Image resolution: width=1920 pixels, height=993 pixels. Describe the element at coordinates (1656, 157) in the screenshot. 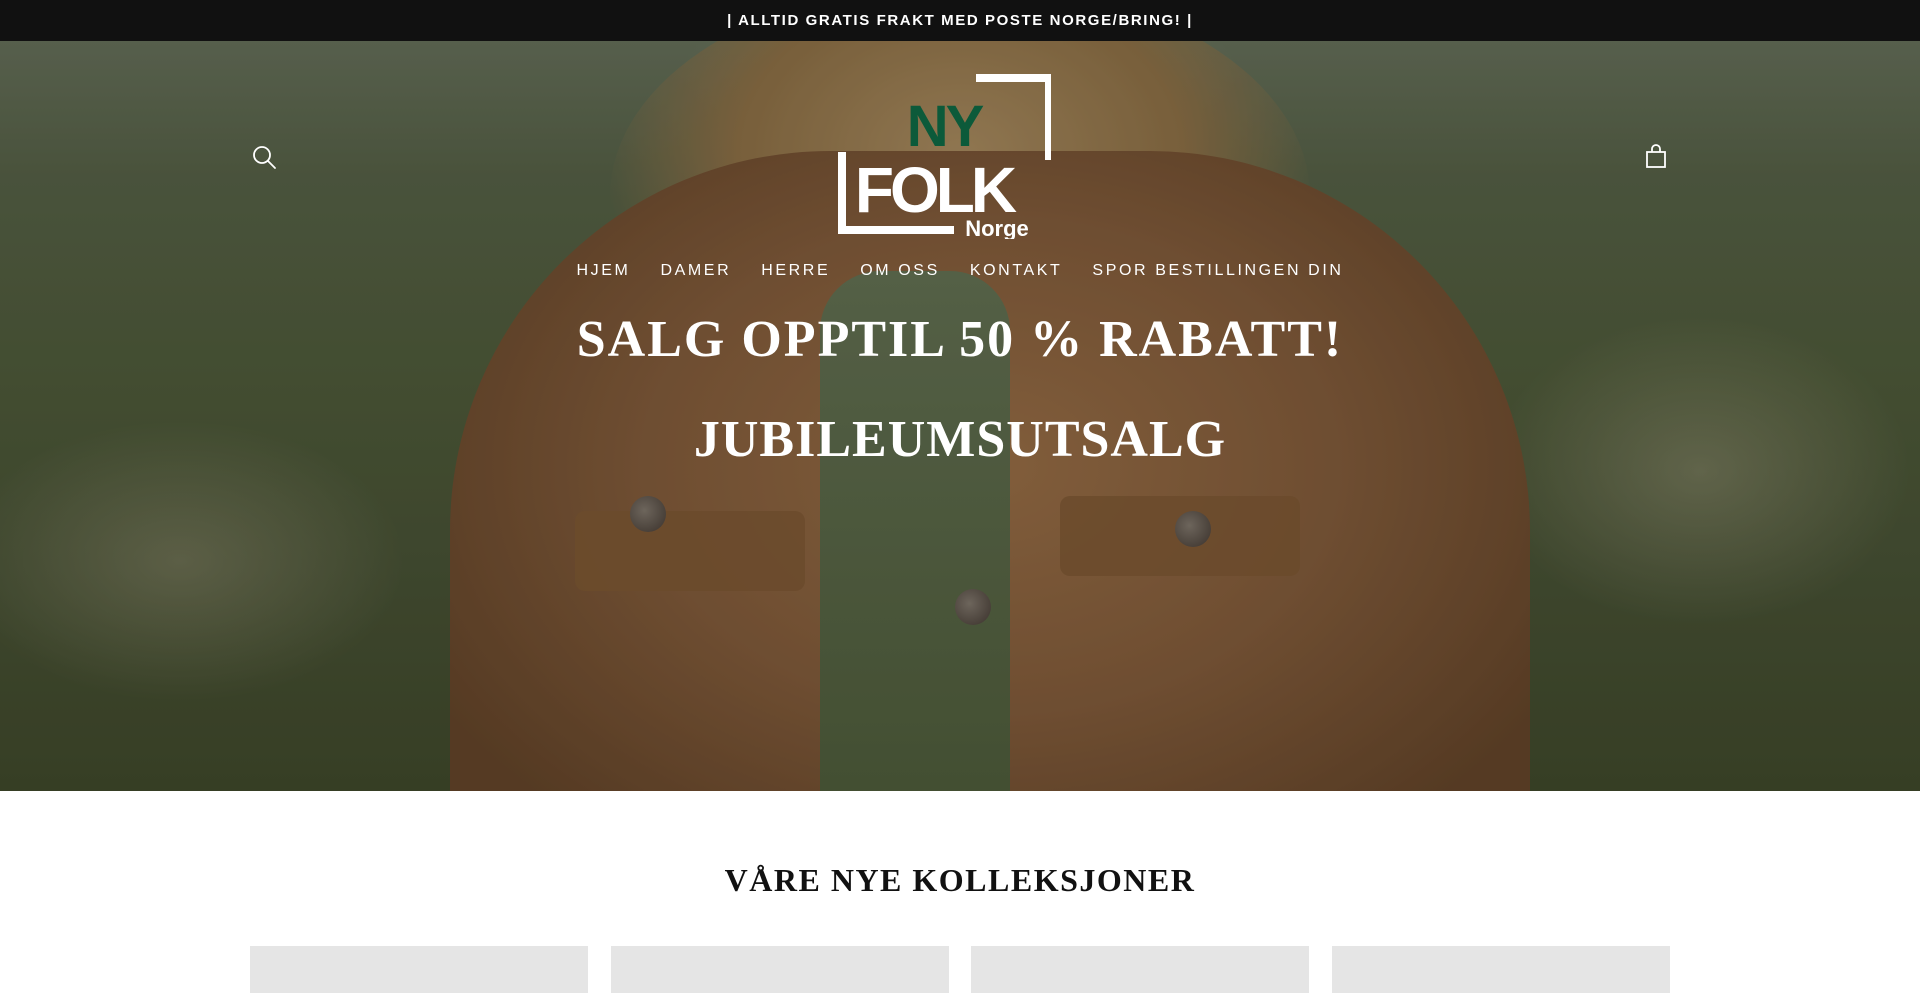

I see `shopping-bag-icon` at that location.